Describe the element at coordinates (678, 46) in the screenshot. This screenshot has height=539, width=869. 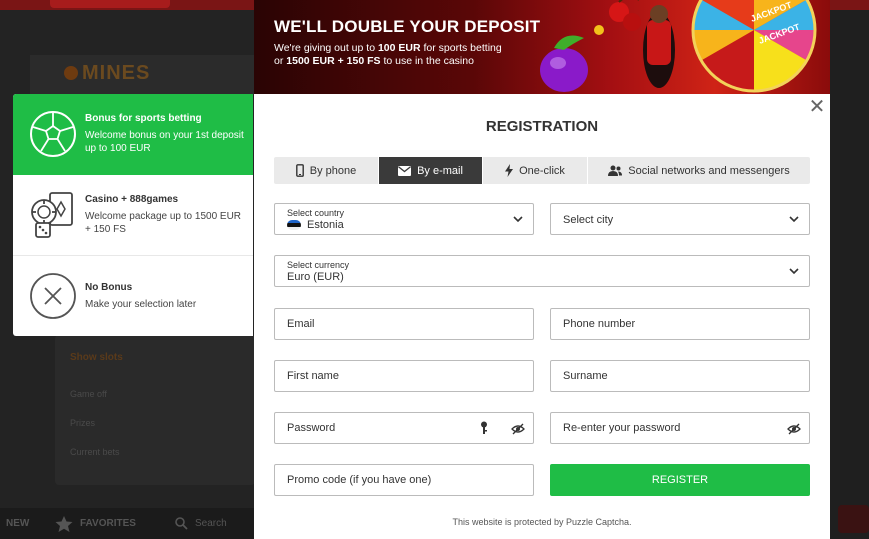
I see `banner-artwork: JACKPOT JACKPOT` at that location.